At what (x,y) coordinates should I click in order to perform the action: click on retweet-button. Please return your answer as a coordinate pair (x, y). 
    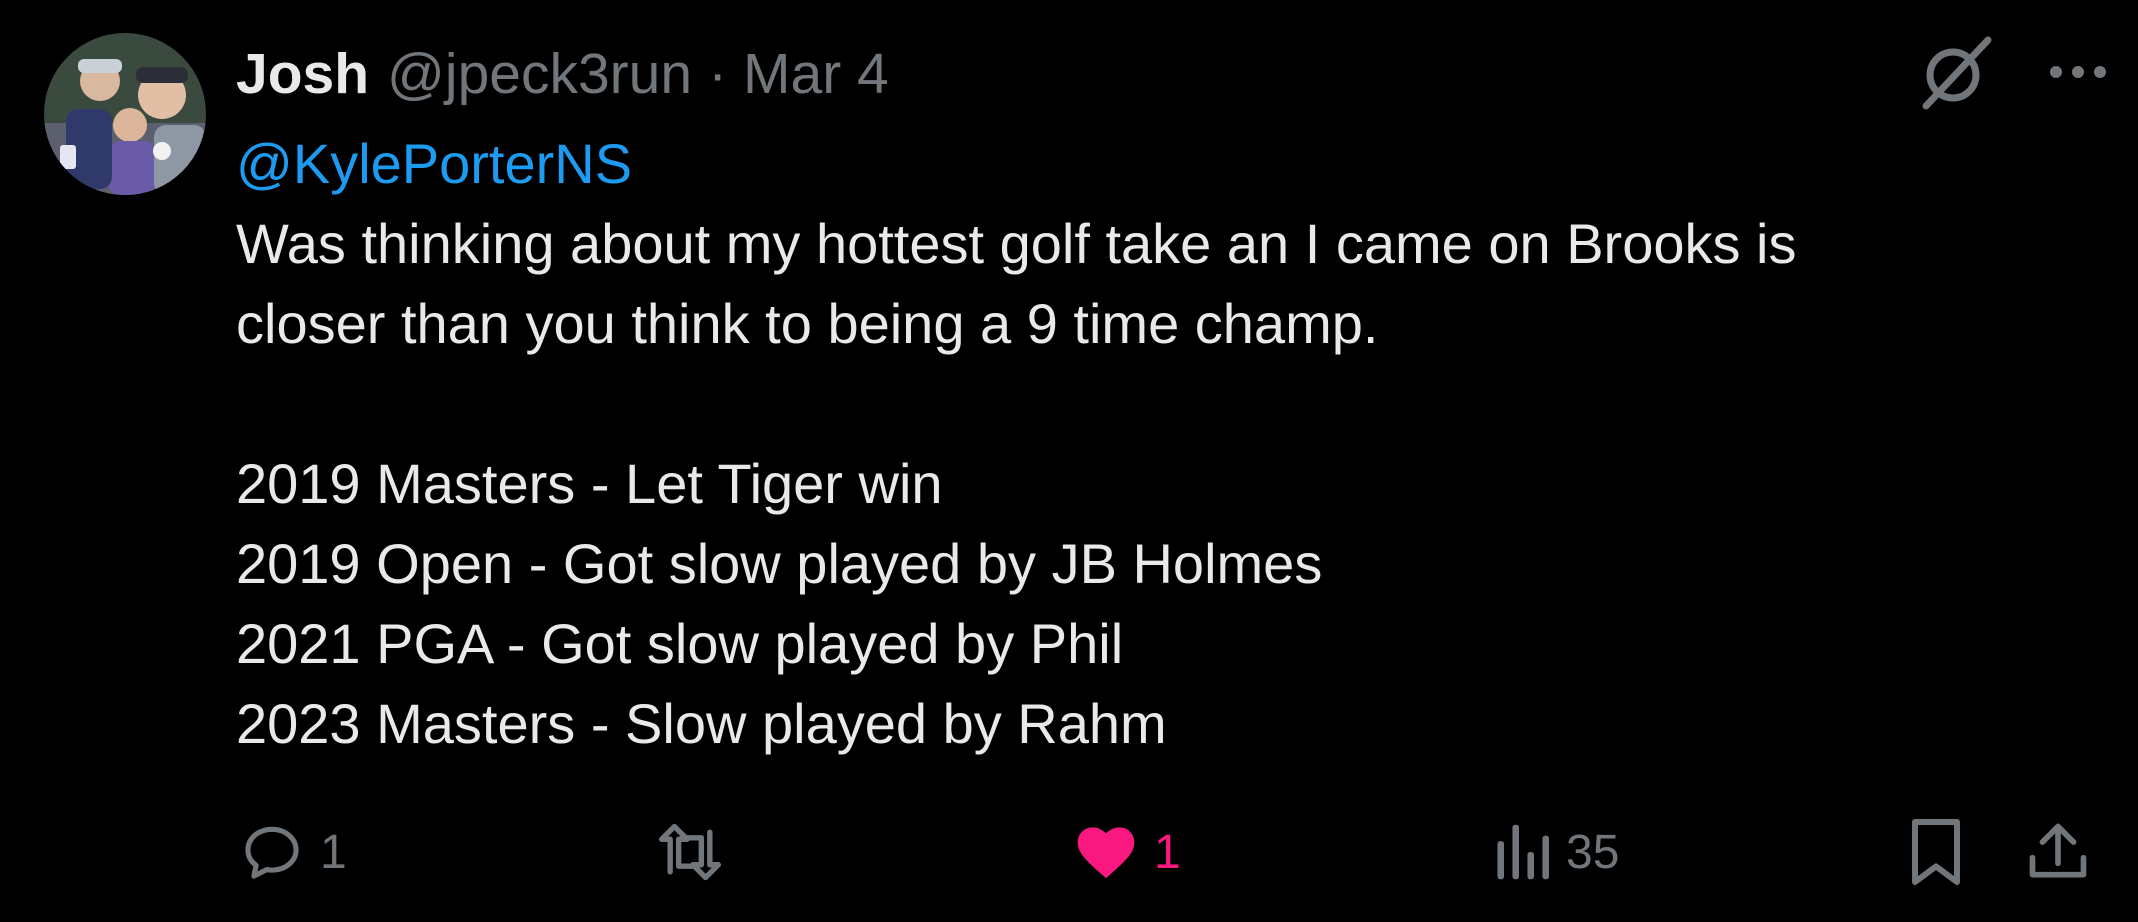
    Looking at the image, I should click on (697, 852).